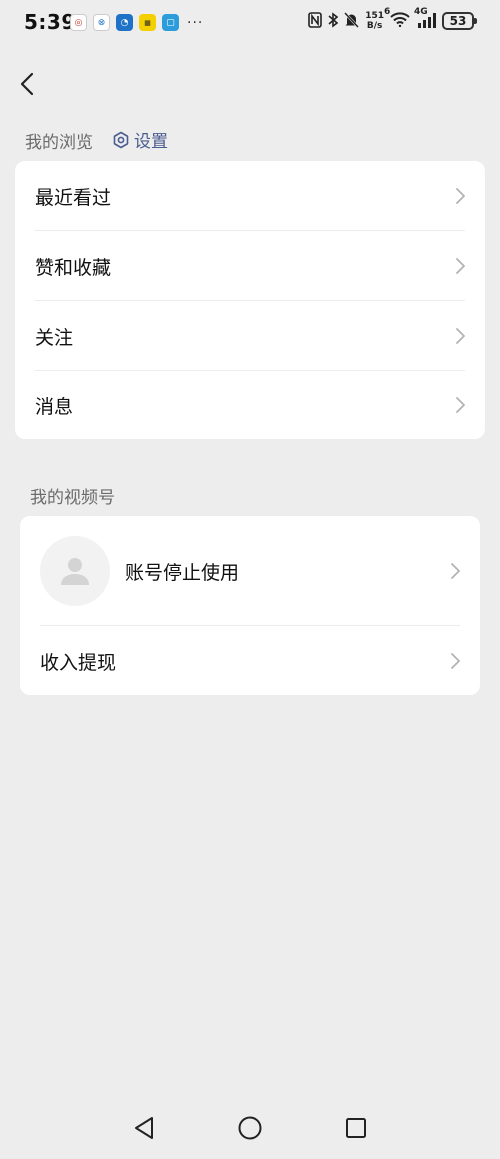 The height and width of the screenshot is (1159, 500). I want to click on settings-label: 设置, so click(151, 142).